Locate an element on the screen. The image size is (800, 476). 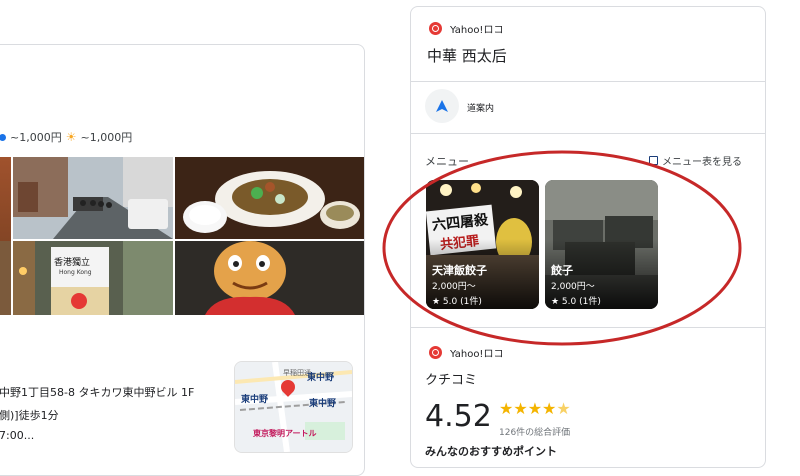
mascot-photo is located at coordinates (269, 278).